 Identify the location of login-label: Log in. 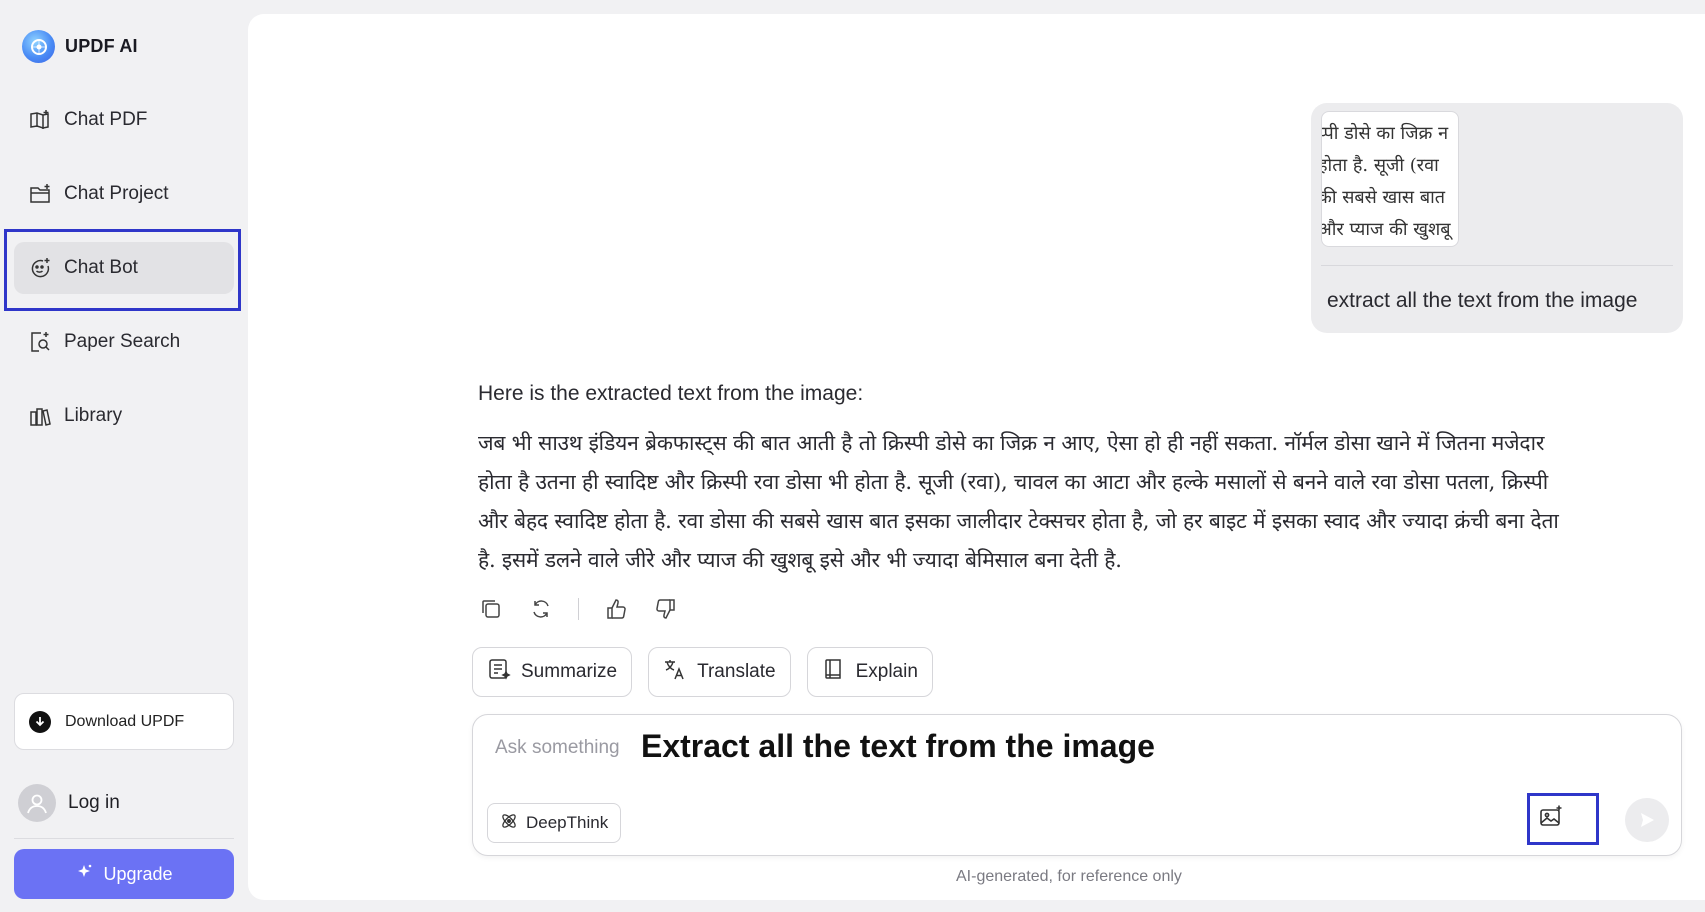
(94, 802).